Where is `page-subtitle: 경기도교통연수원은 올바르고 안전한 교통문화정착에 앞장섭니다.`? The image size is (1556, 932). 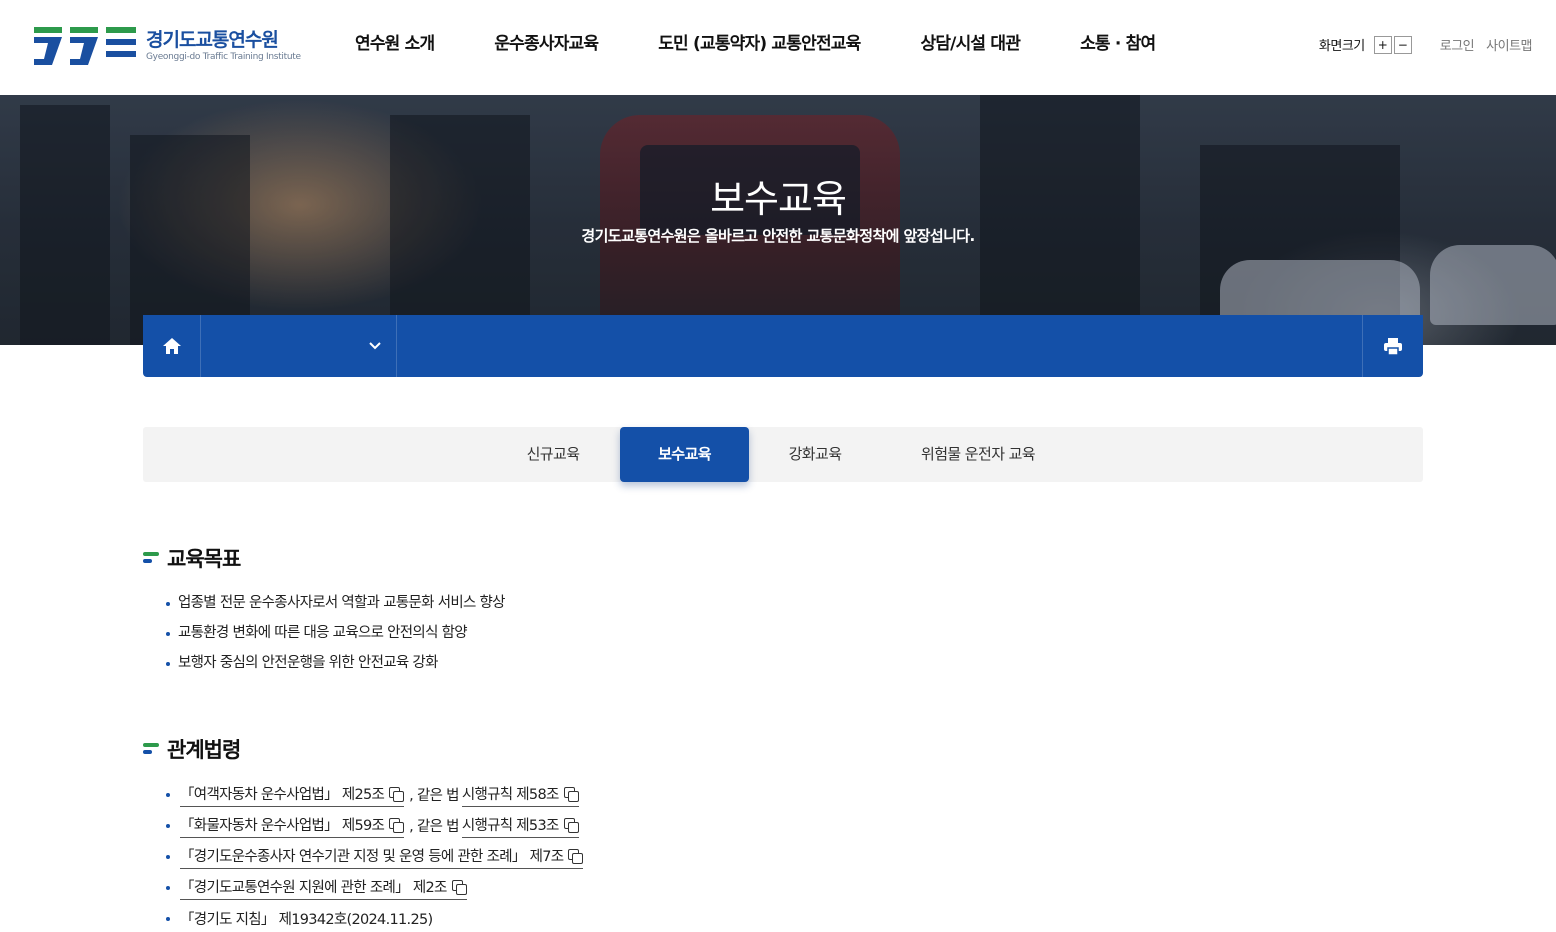 page-subtitle: 경기도교통연수원은 올바르고 안전한 교통문화정착에 앞장섭니다. is located at coordinates (778, 236).